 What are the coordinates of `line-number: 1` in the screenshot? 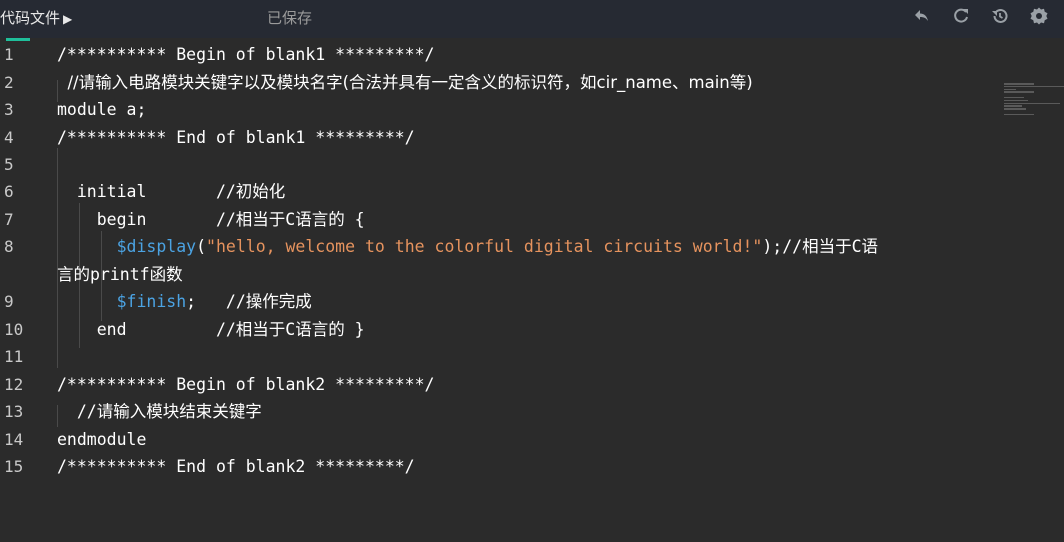 It's located at (9, 54).